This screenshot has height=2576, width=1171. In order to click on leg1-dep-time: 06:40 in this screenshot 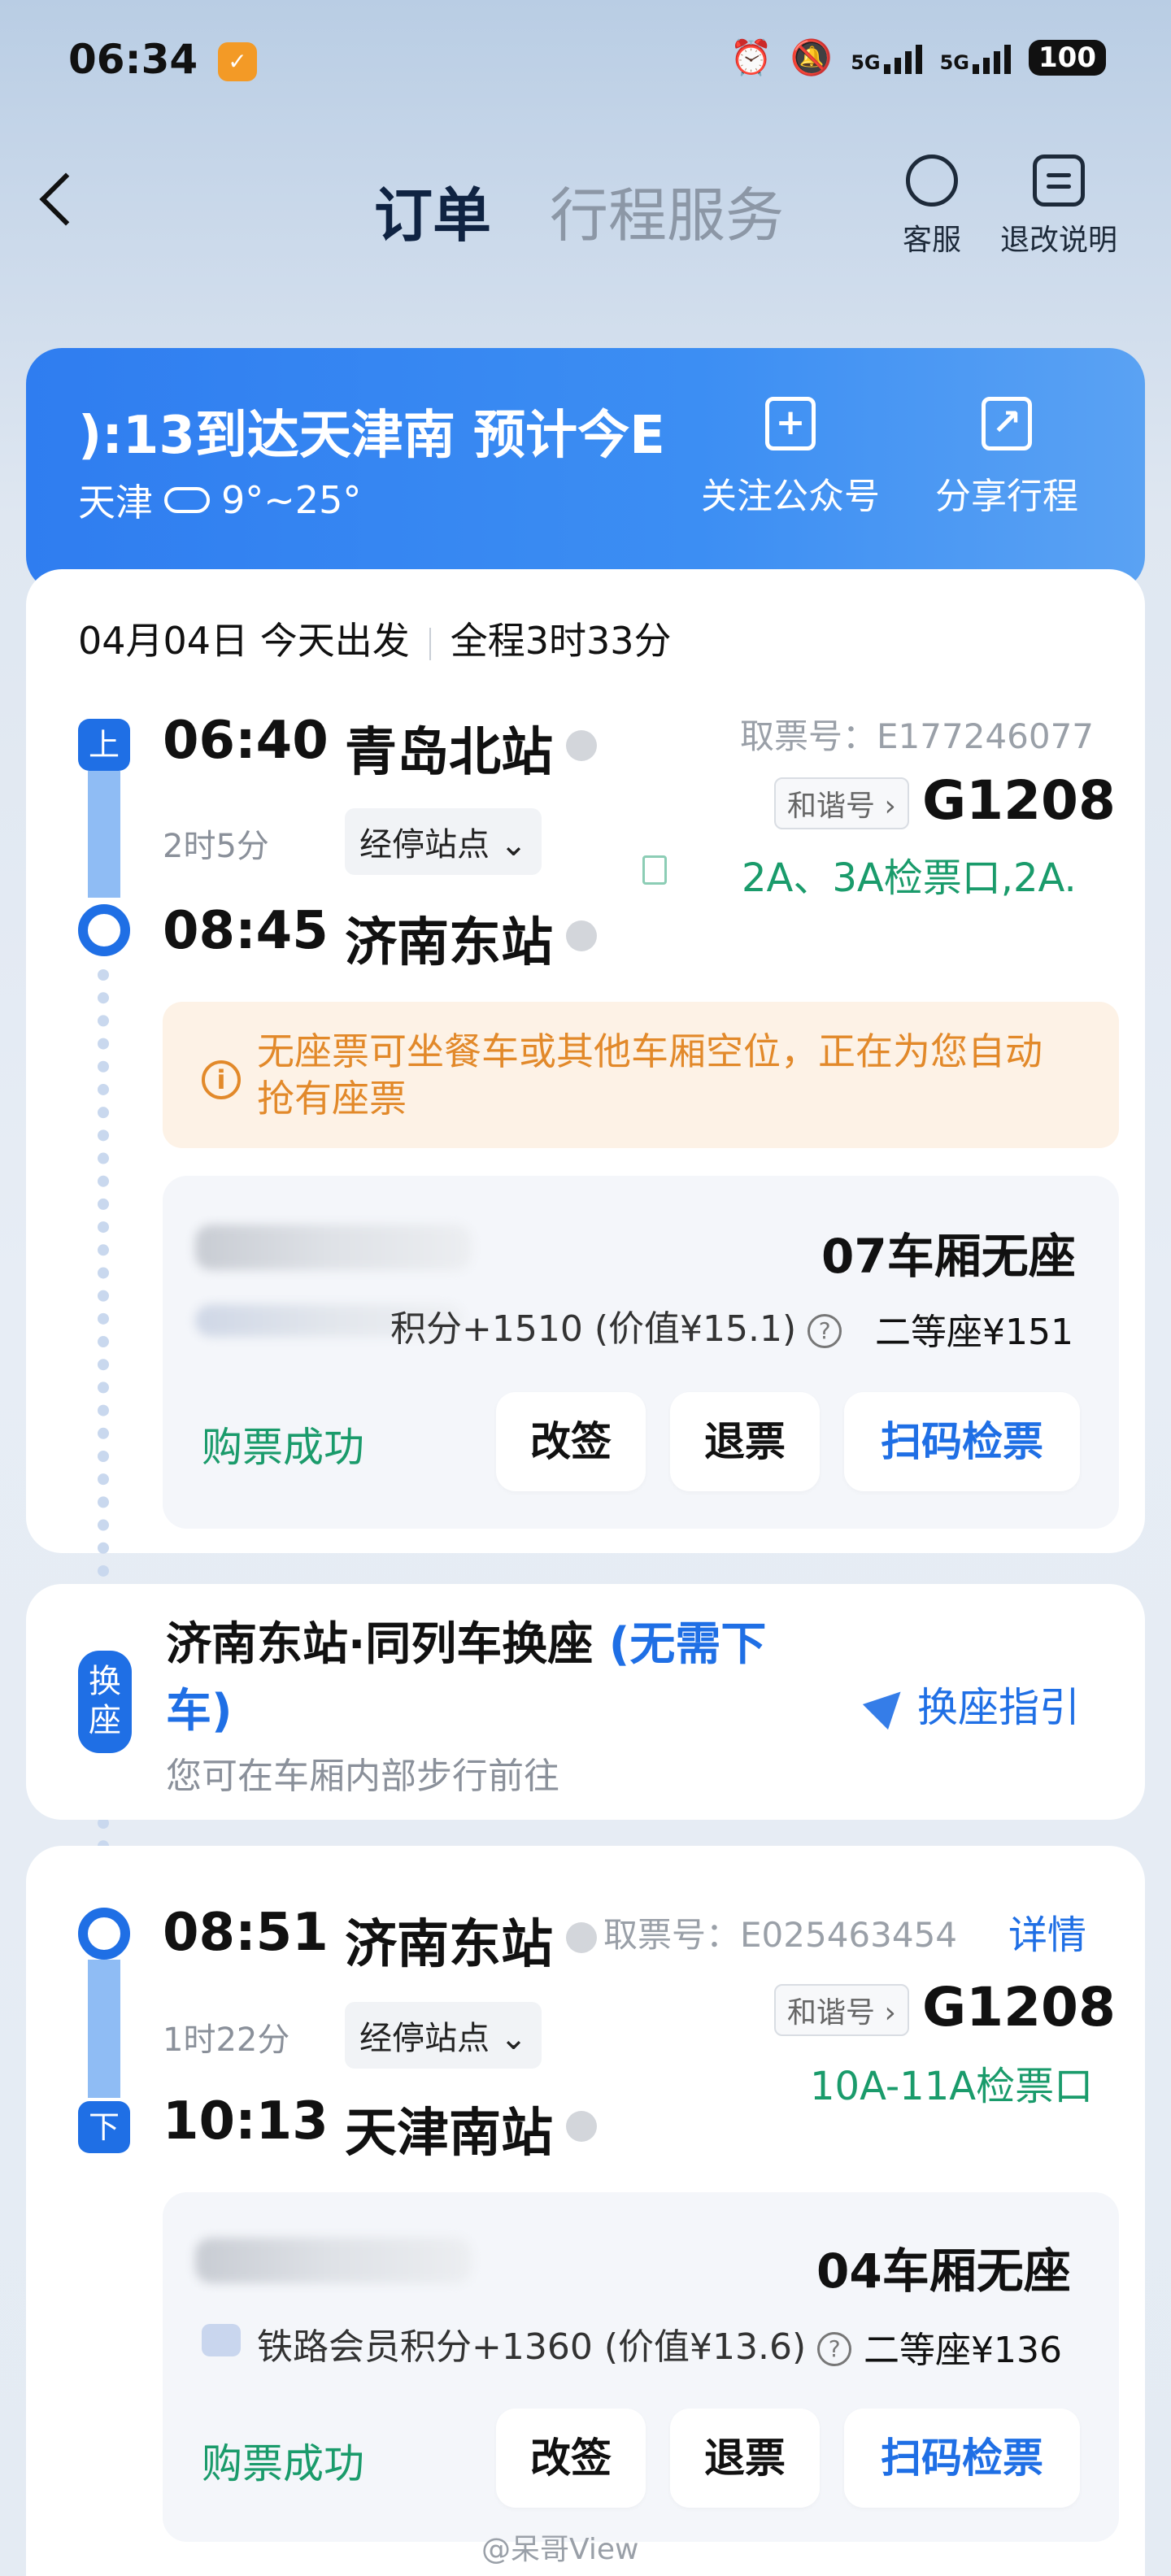, I will do `click(246, 741)`.